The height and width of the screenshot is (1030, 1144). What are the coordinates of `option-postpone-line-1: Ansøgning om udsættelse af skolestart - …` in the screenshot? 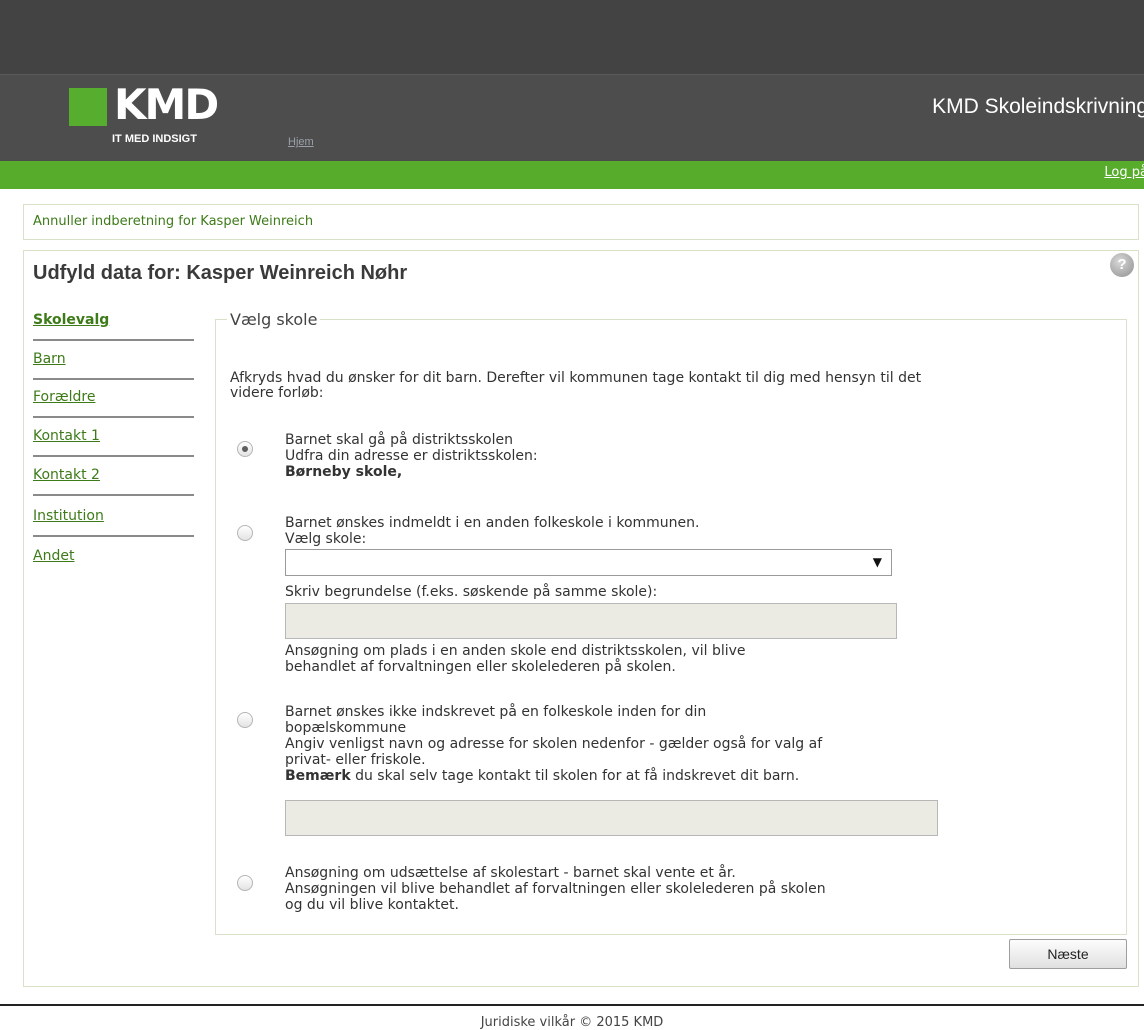 It's located at (510, 873).